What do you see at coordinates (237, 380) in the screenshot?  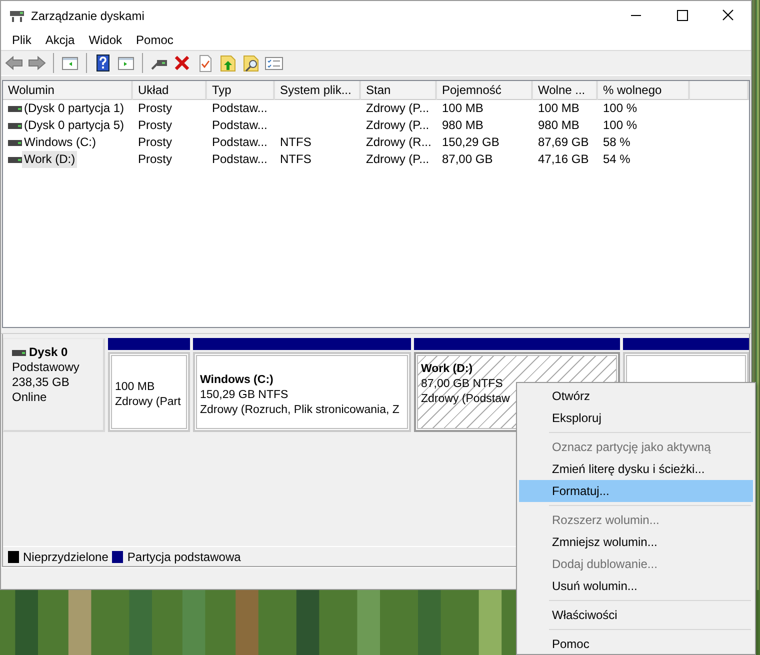 I see `partition-name: Windows (C:)` at bounding box center [237, 380].